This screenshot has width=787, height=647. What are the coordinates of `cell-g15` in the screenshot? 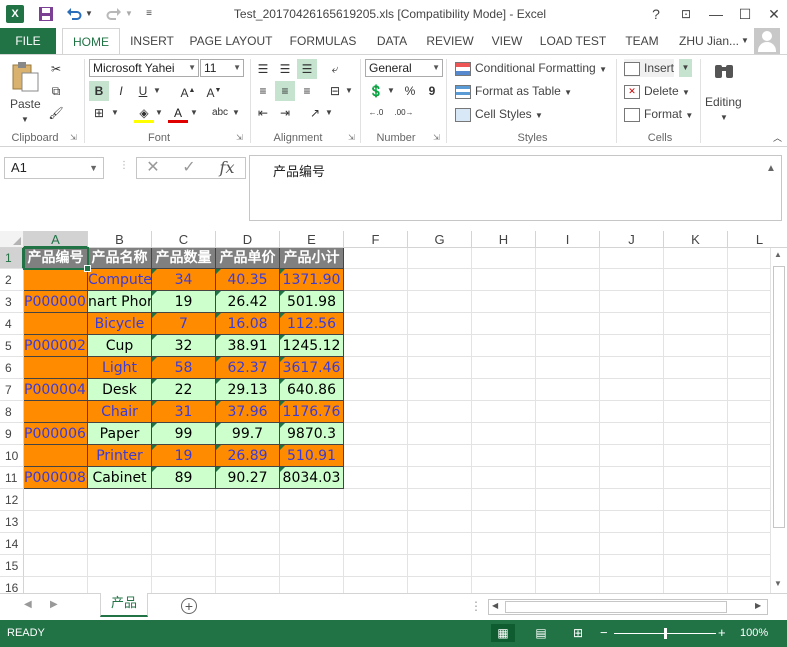 It's located at (440, 566).